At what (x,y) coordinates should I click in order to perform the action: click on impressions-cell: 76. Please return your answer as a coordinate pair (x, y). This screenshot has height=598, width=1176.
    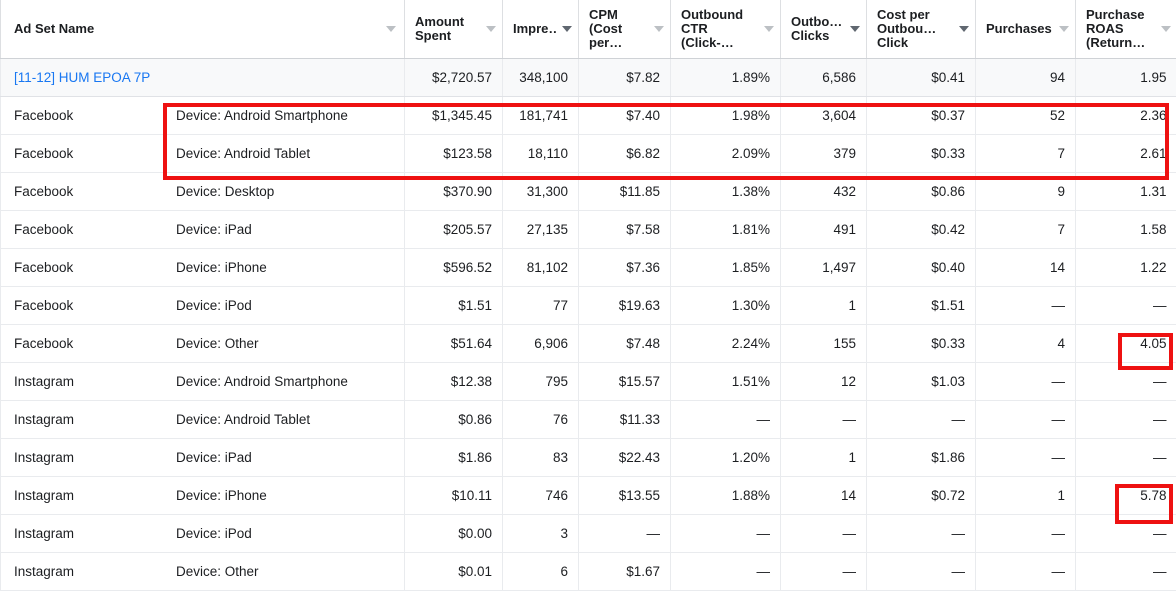
    Looking at the image, I should click on (540, 419).